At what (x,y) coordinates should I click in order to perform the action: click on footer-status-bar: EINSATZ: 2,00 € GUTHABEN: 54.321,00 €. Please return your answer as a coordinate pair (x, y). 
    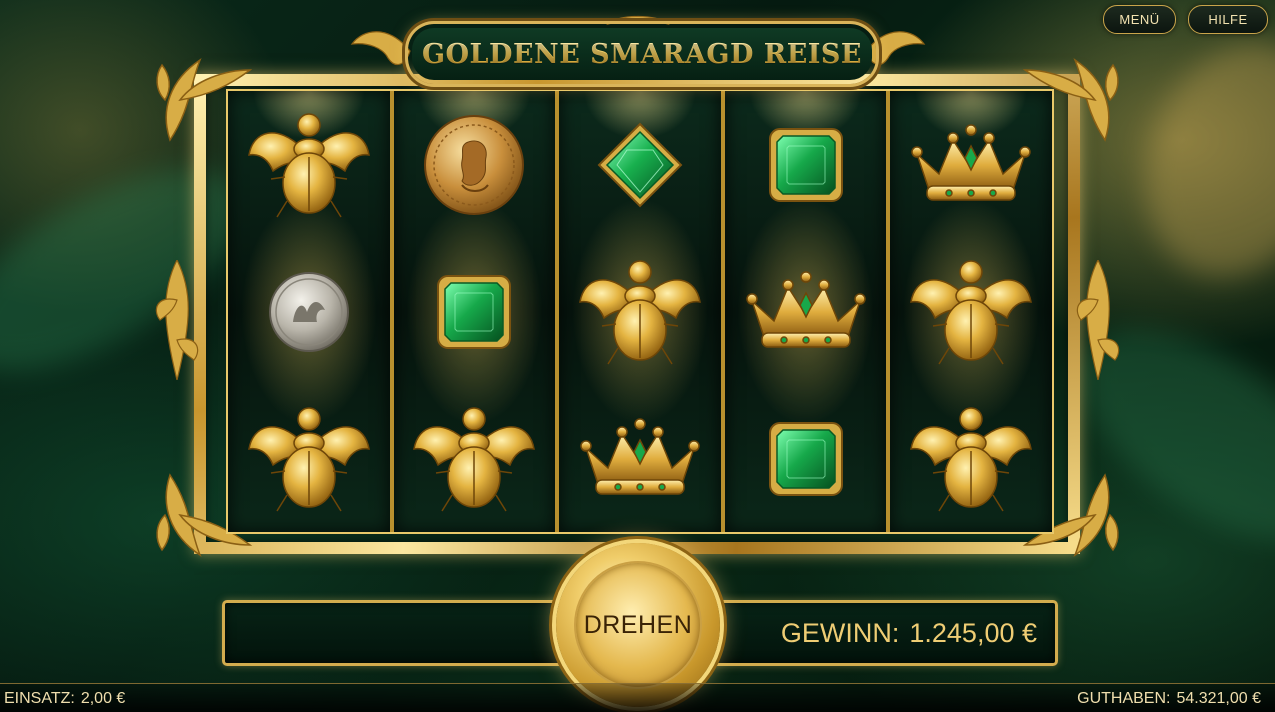
    Looking at the image, I should click on (637, 697).